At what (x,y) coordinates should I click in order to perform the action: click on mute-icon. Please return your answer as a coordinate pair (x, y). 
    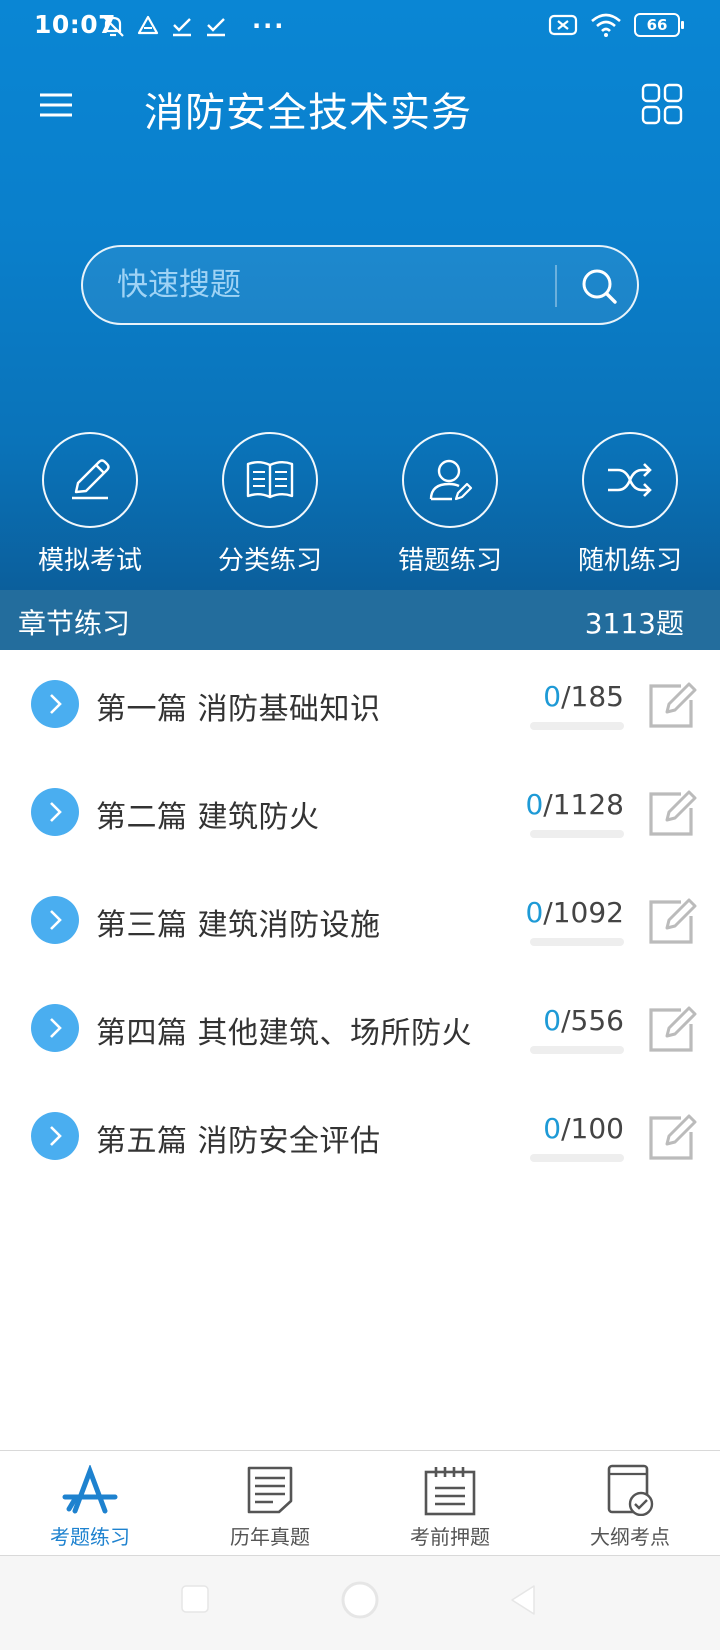
    Looking at the image, I should click on (113, 26).